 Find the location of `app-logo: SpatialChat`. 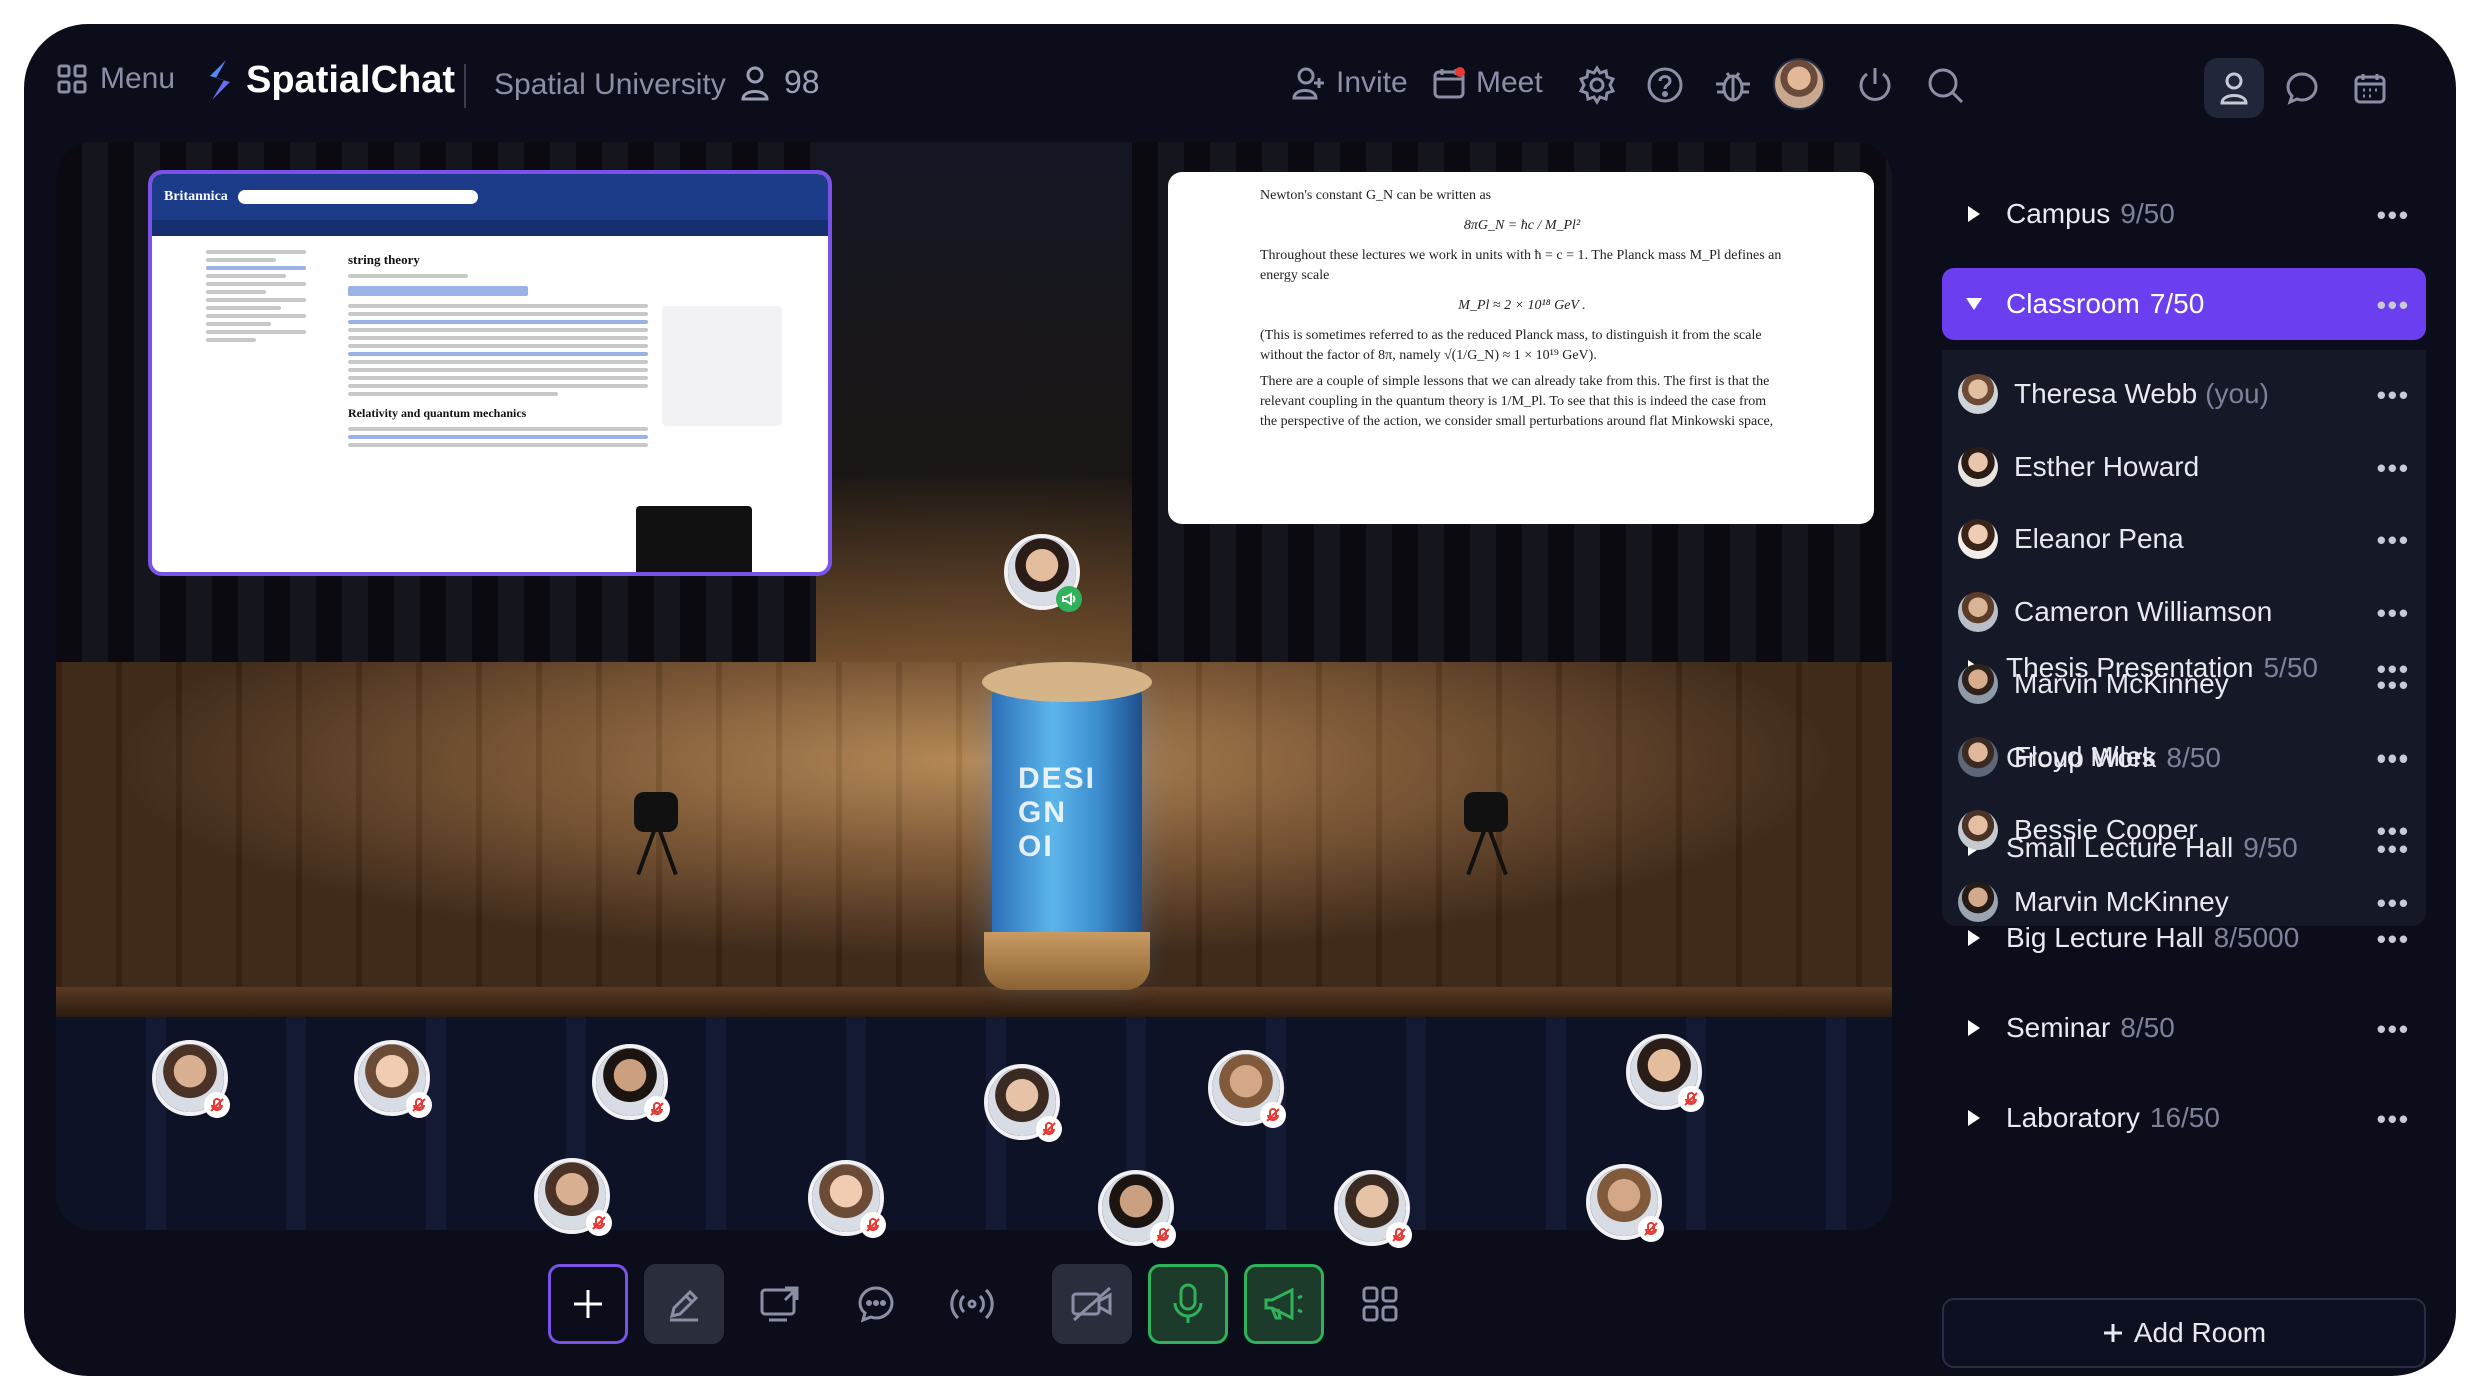

app-logo: SpatialChat is located at coordinates (329, 80).